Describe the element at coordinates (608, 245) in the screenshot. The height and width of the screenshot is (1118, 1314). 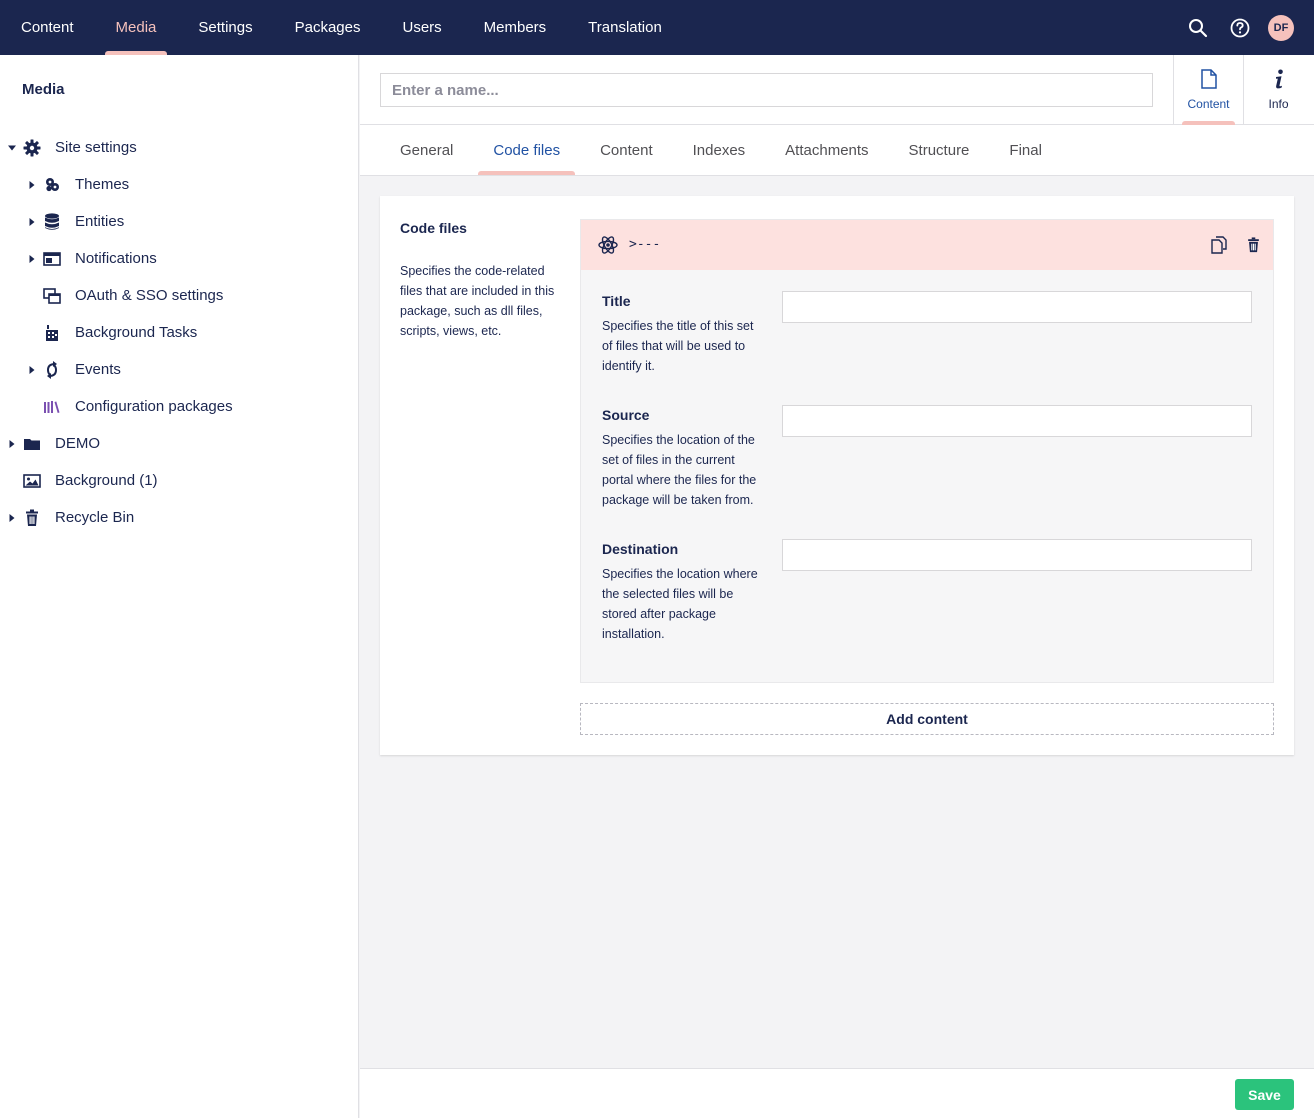
I see `atom-icon` at that location.